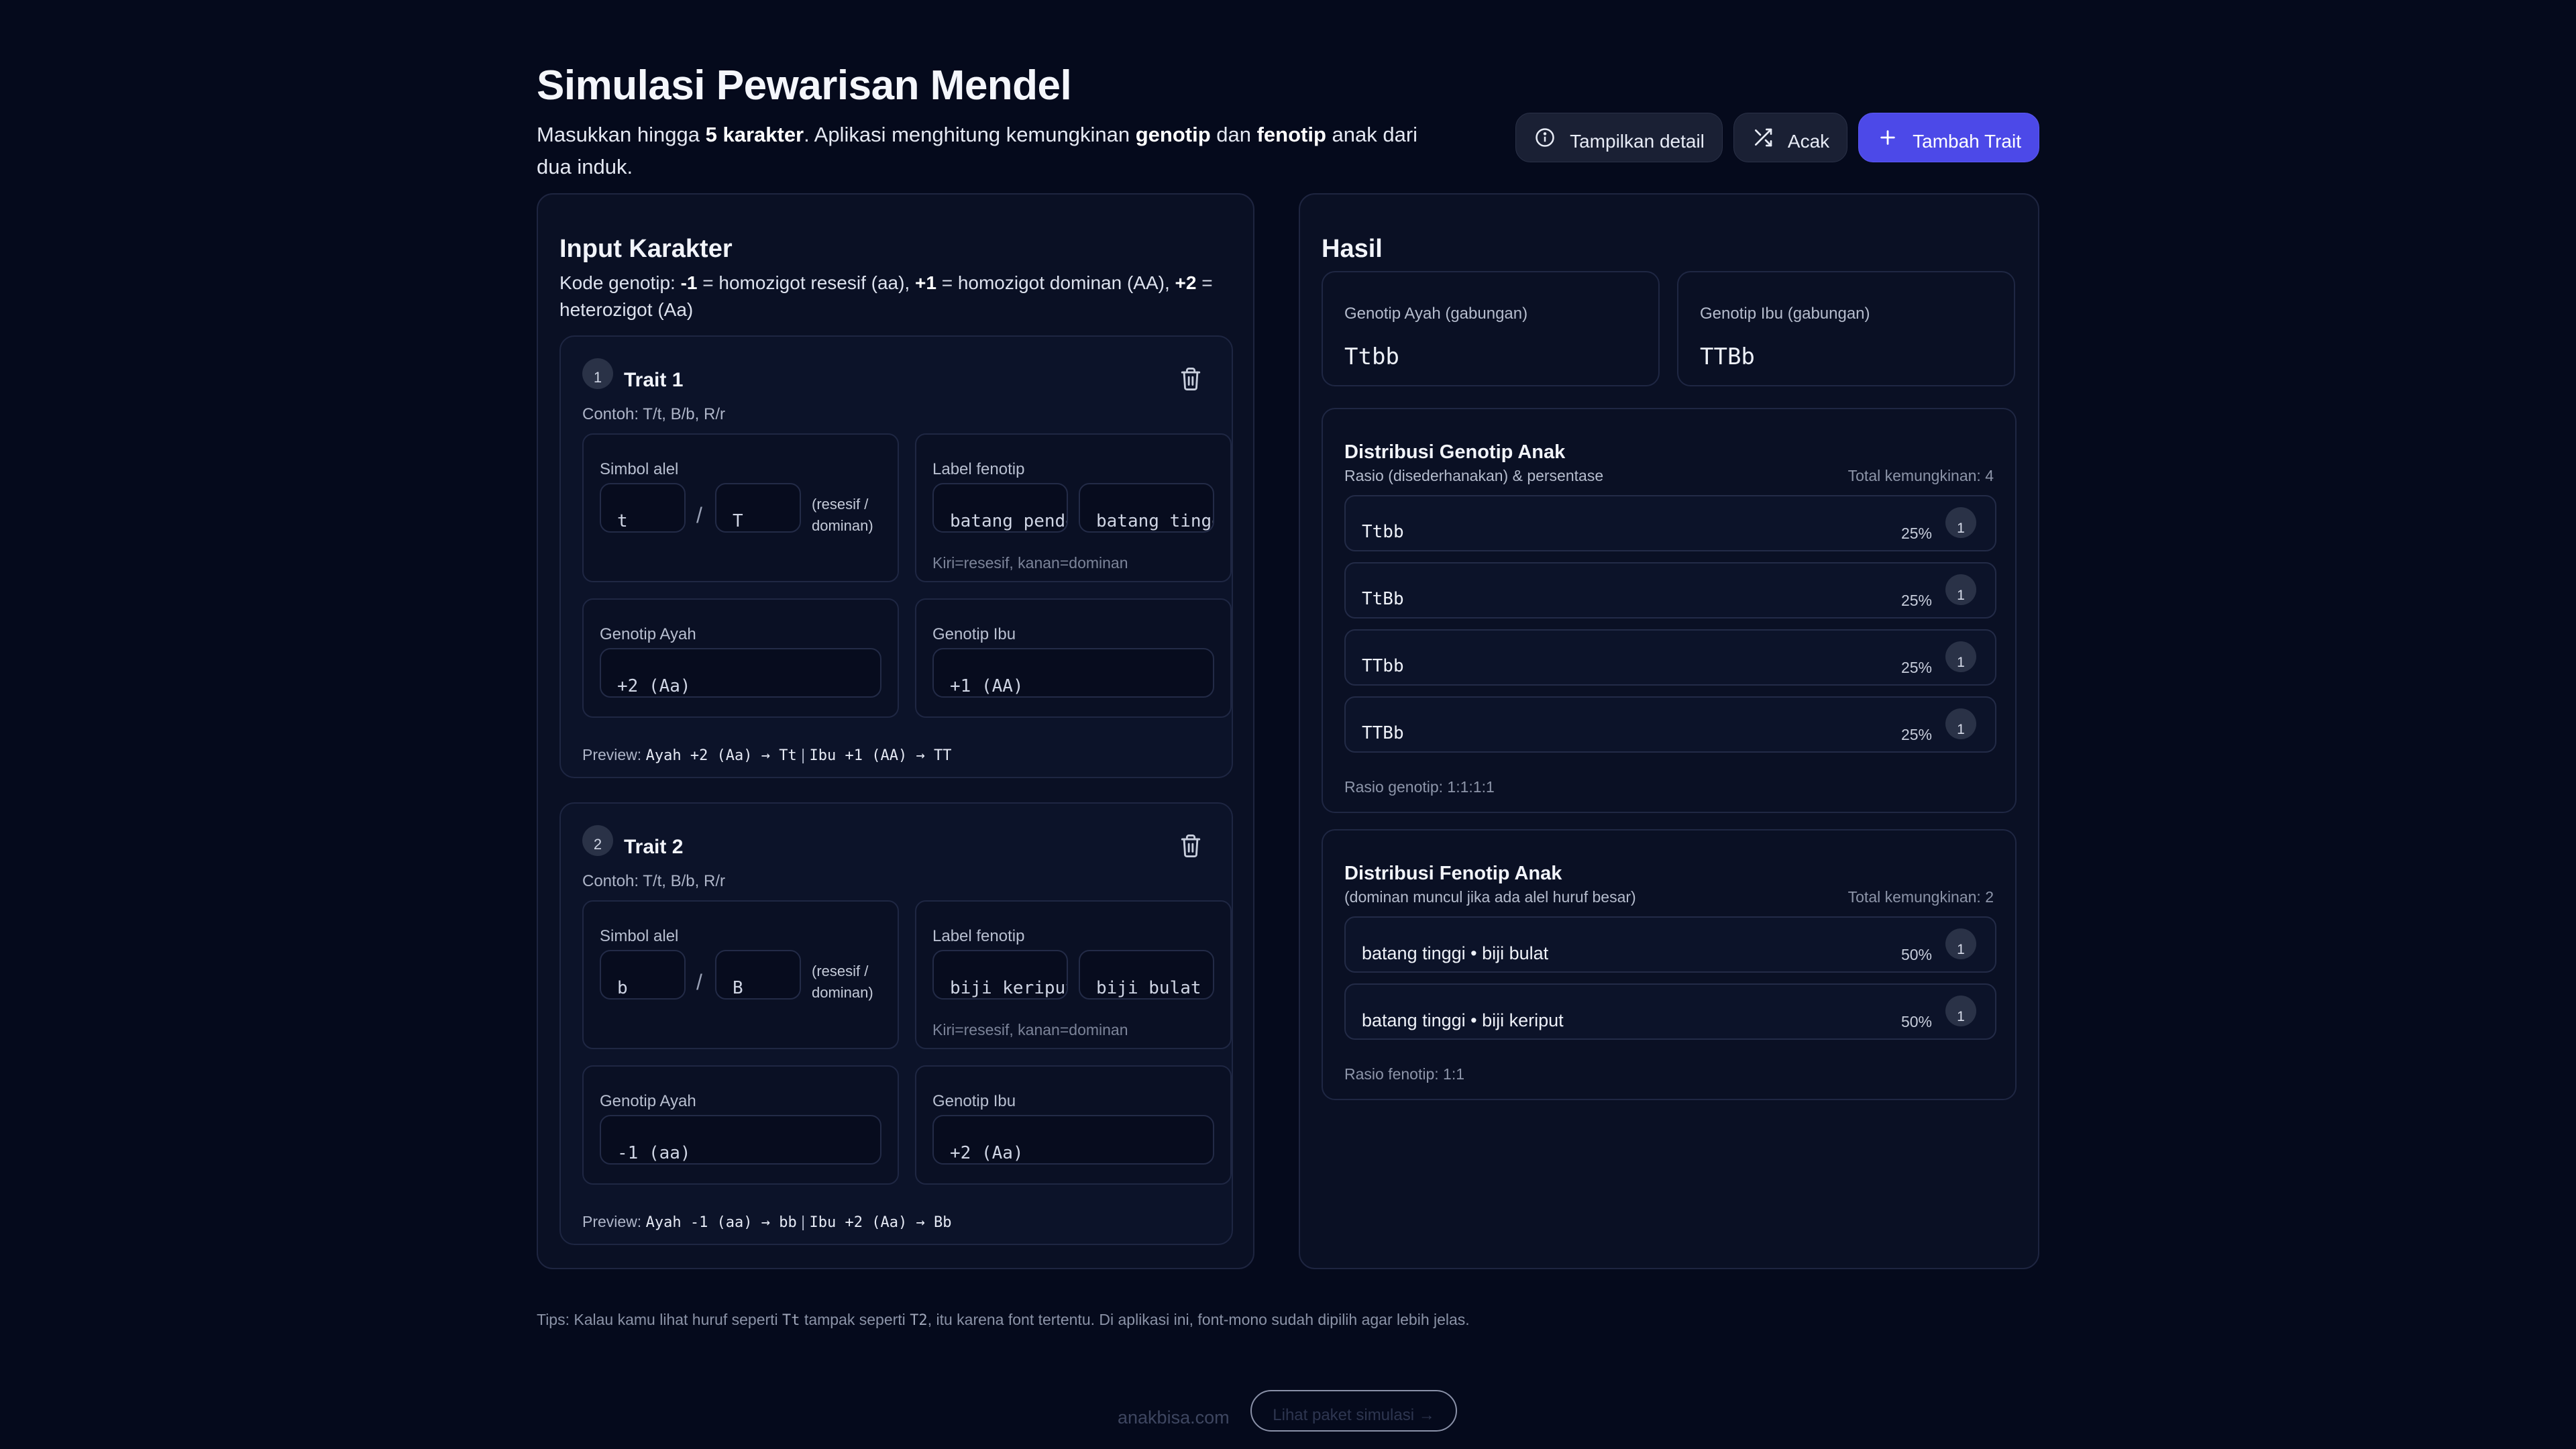 The image size is (2576, 1449). What do you see at coordinates (740, 673) in the screenshot?
I see `father-genotype-select: +2 (Aa)` at bounding box center [740, 673].